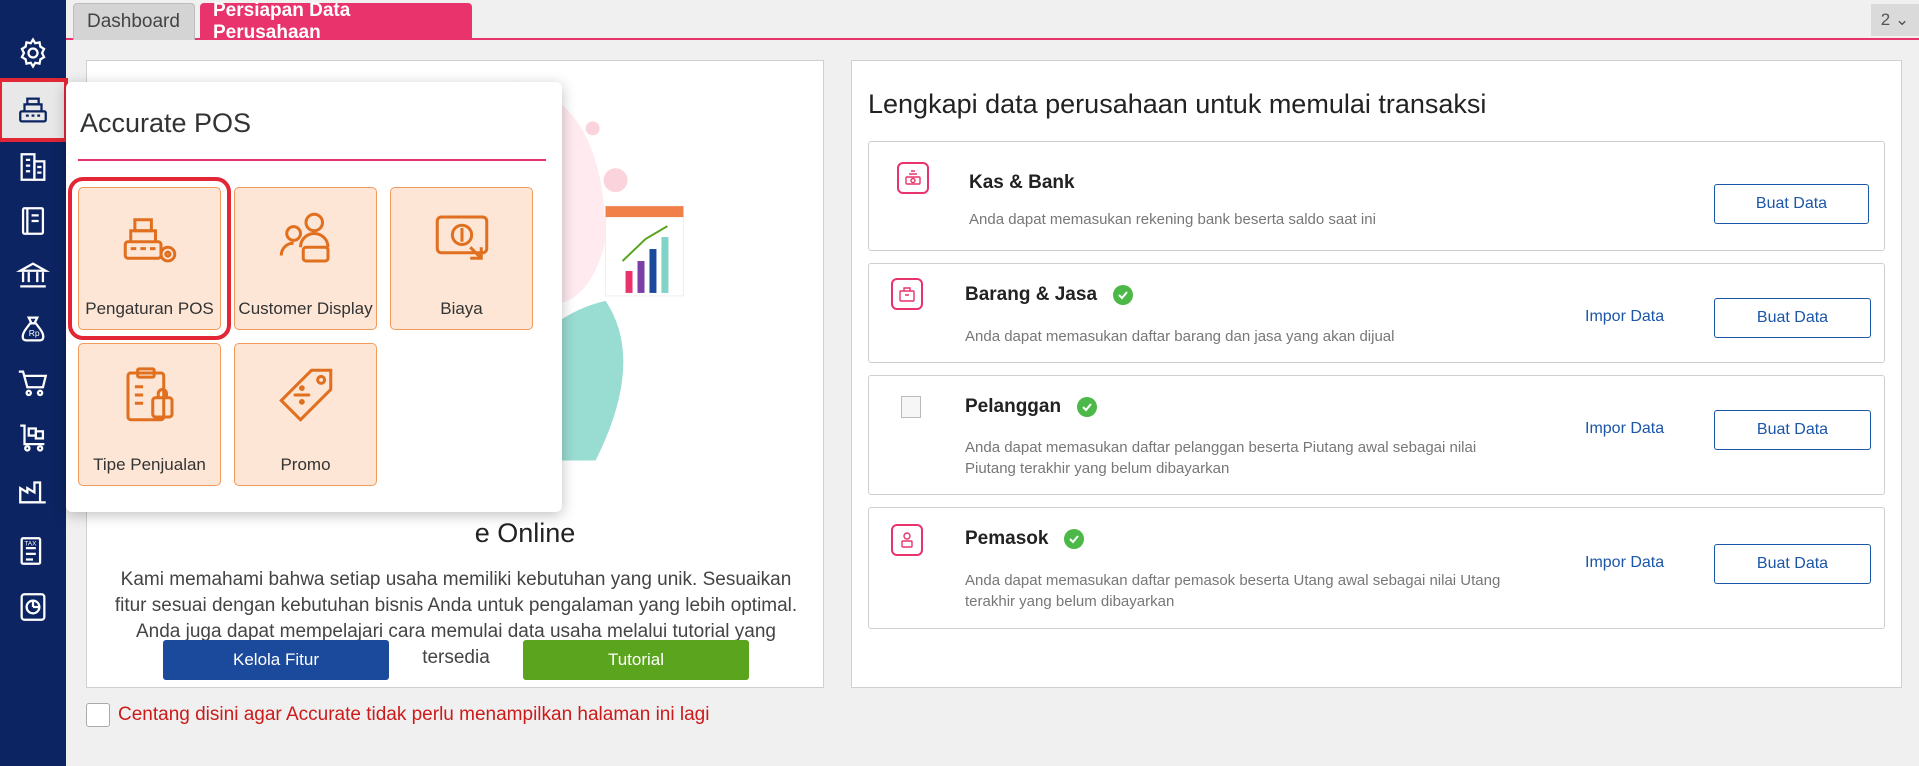 The width and height of the screenshot is (1919, 766). I want to click on tab-persiapan-data: Persiapan Data Perusahaan, so click(336, 21).